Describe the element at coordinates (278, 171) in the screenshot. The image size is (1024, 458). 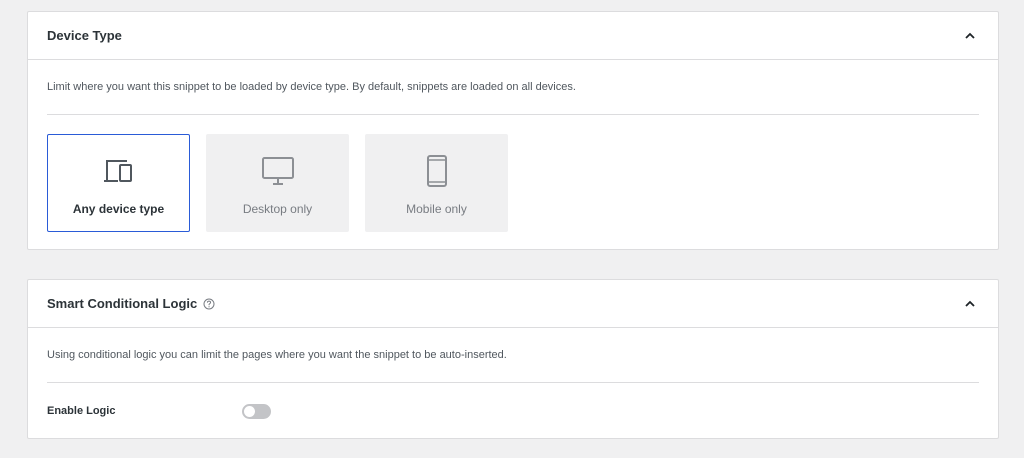
I see `desktop-icon` at that location.